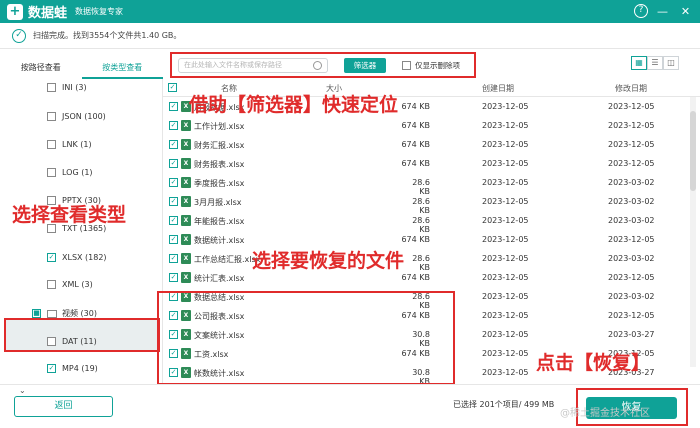  Describe the element at coordinates (631, 334) in the screenshot. I see `file-modified: 2023-03-27` at that location.